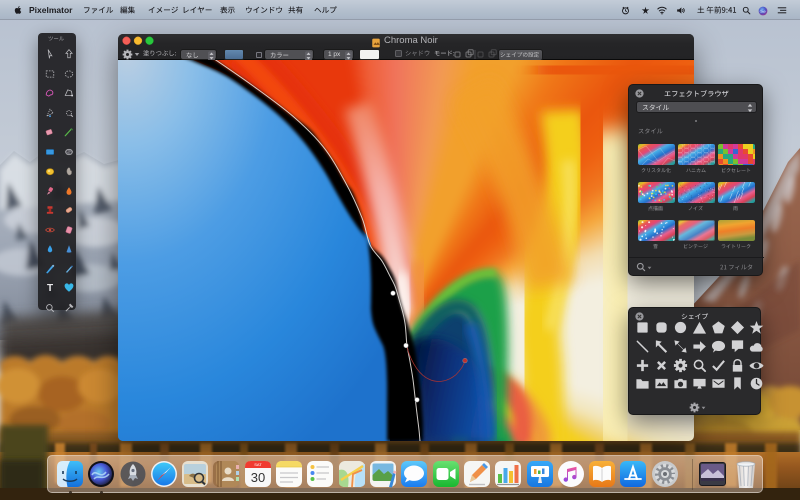 The image size is (800, 500). Describe the element at coordinates (258, 477) in the screenshot. I see `svg-text: 30` at that location.